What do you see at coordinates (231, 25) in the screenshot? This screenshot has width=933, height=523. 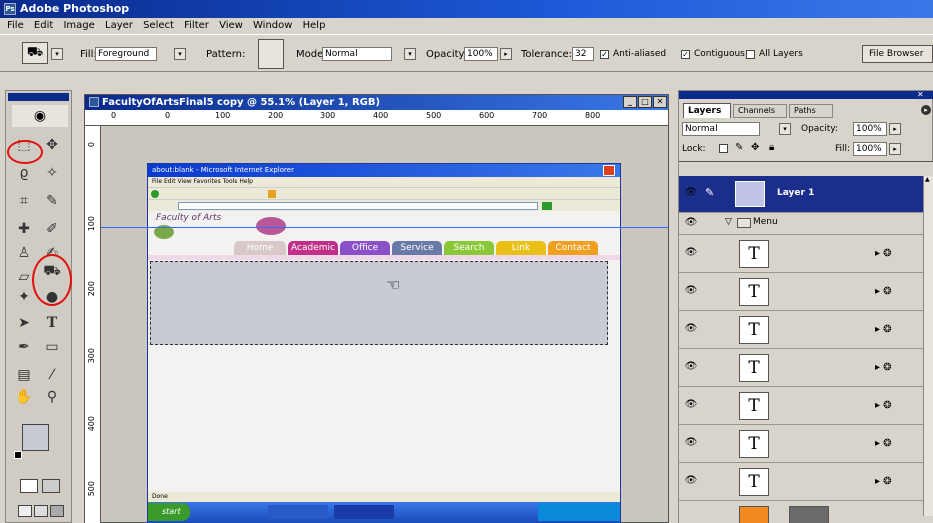 I see `menu-view: View` at bounding box center [231, 25].